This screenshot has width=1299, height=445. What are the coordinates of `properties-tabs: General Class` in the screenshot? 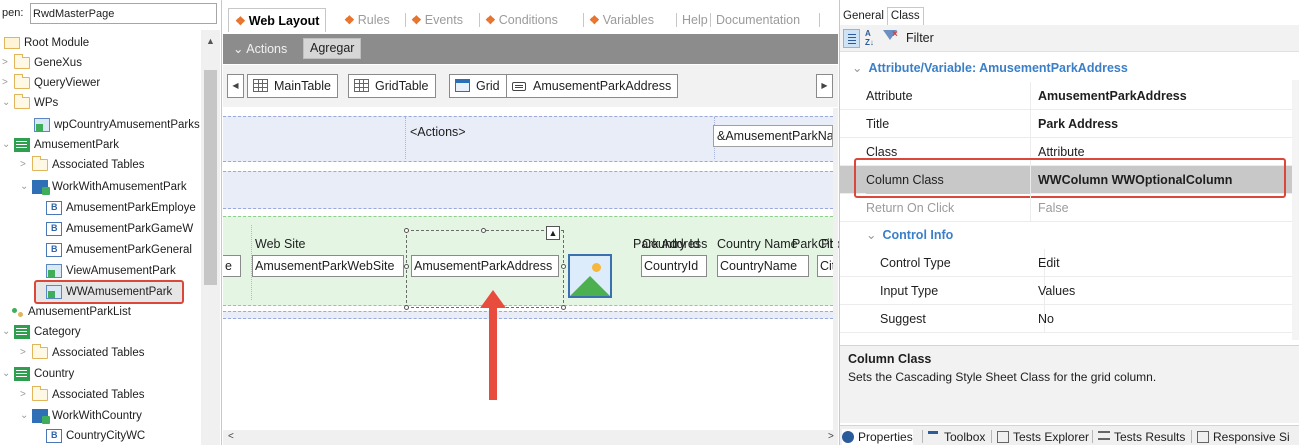 It's located at (882, 16).